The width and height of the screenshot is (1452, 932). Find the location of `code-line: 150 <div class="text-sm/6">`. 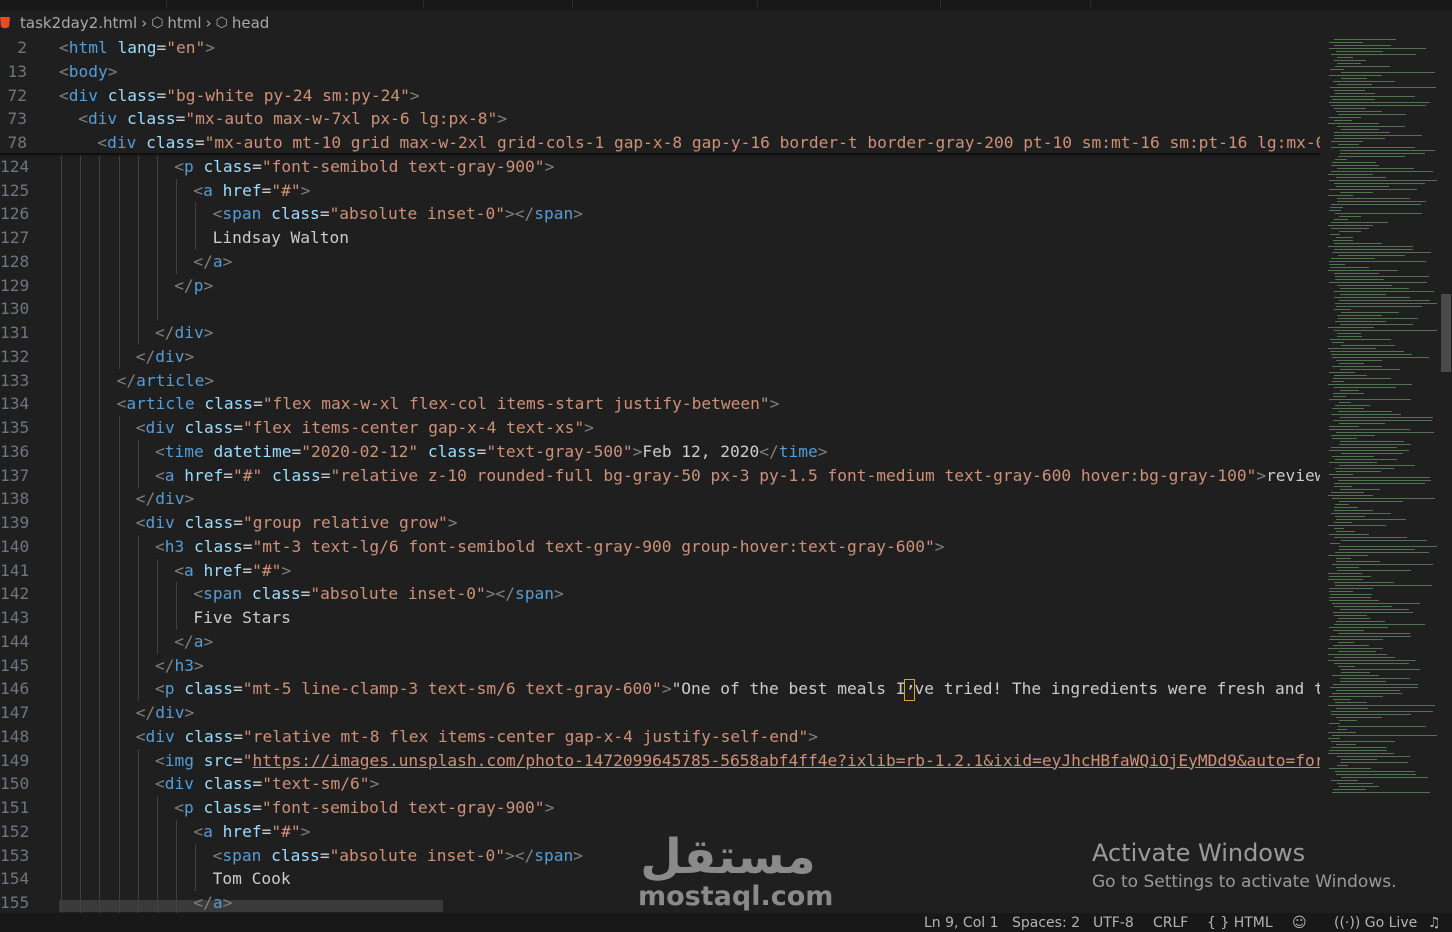

code-line: 150 <div class="text-sm/6"> is located at coordinates (660, 784).